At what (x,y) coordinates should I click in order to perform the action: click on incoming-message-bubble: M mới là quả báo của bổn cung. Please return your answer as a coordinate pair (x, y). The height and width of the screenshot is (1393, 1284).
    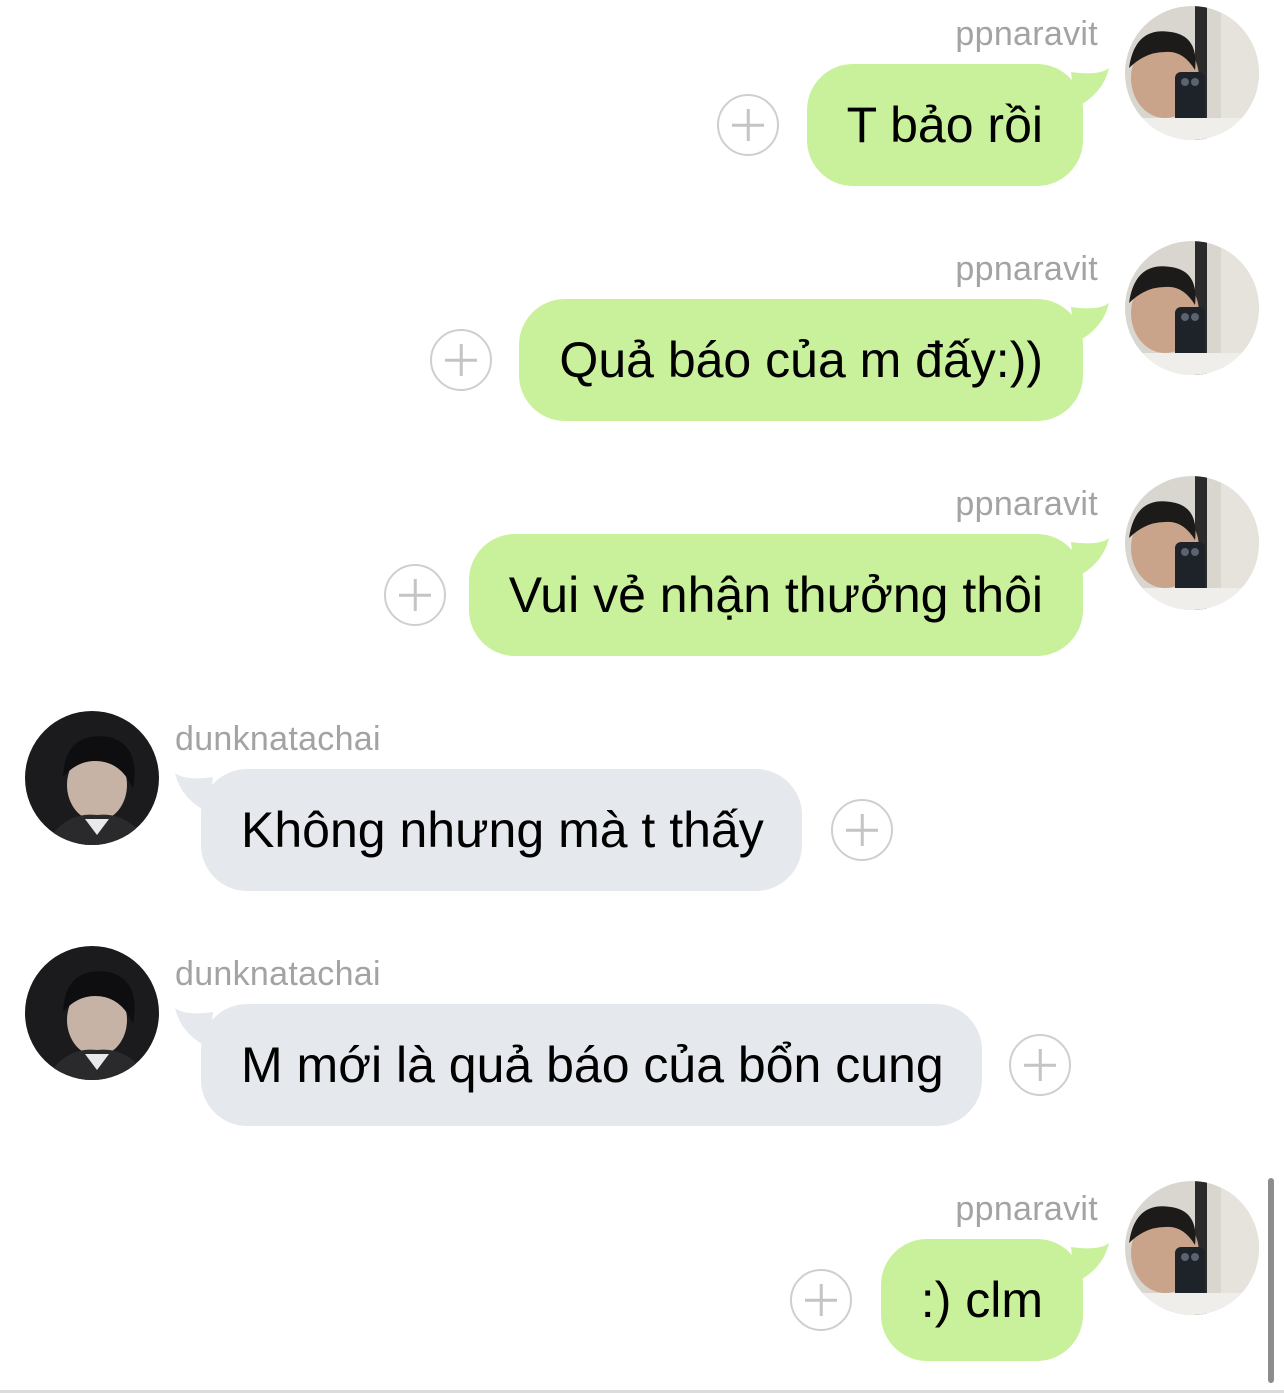
    Looking at the image, I should click on (591, 1065).